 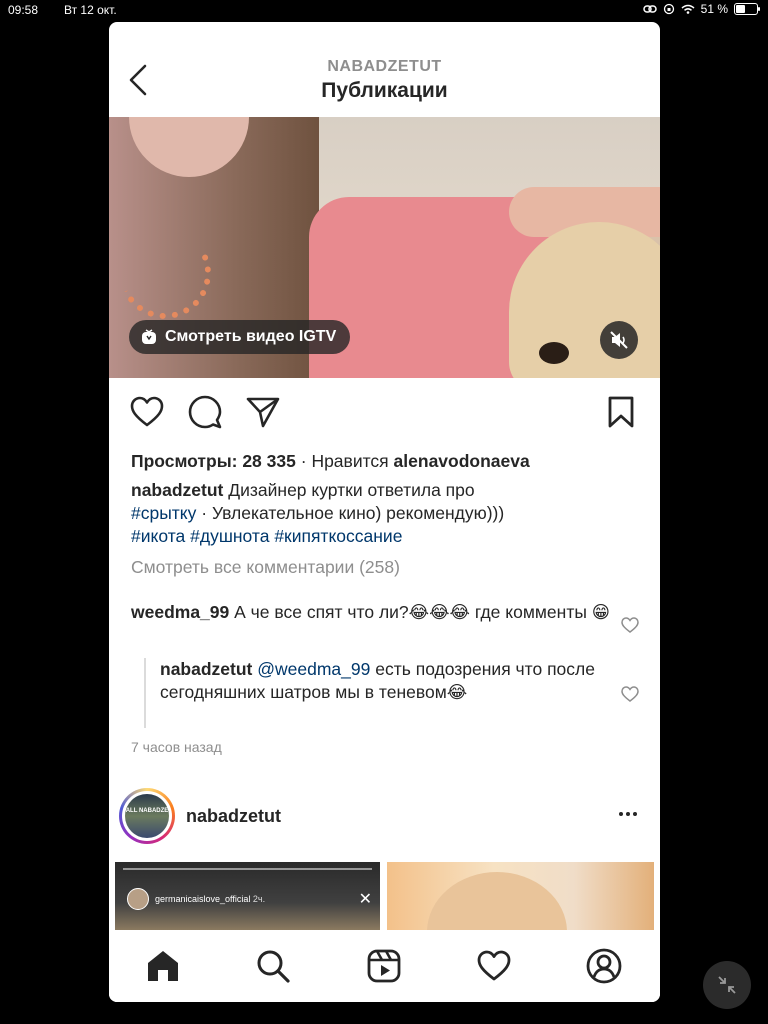 I want to click on comment-username: weedma_99, so click(x=180, y=612).